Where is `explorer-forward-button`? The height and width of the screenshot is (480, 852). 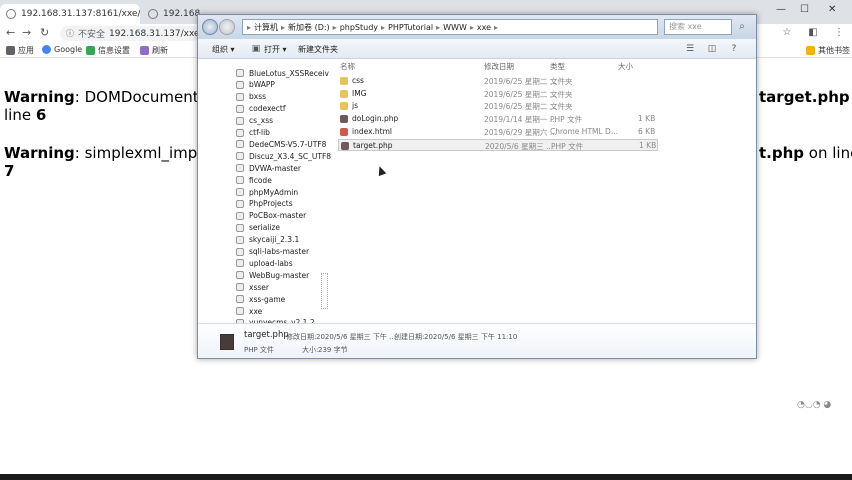
explorer-forward-button is located at coordinates (227, 27).